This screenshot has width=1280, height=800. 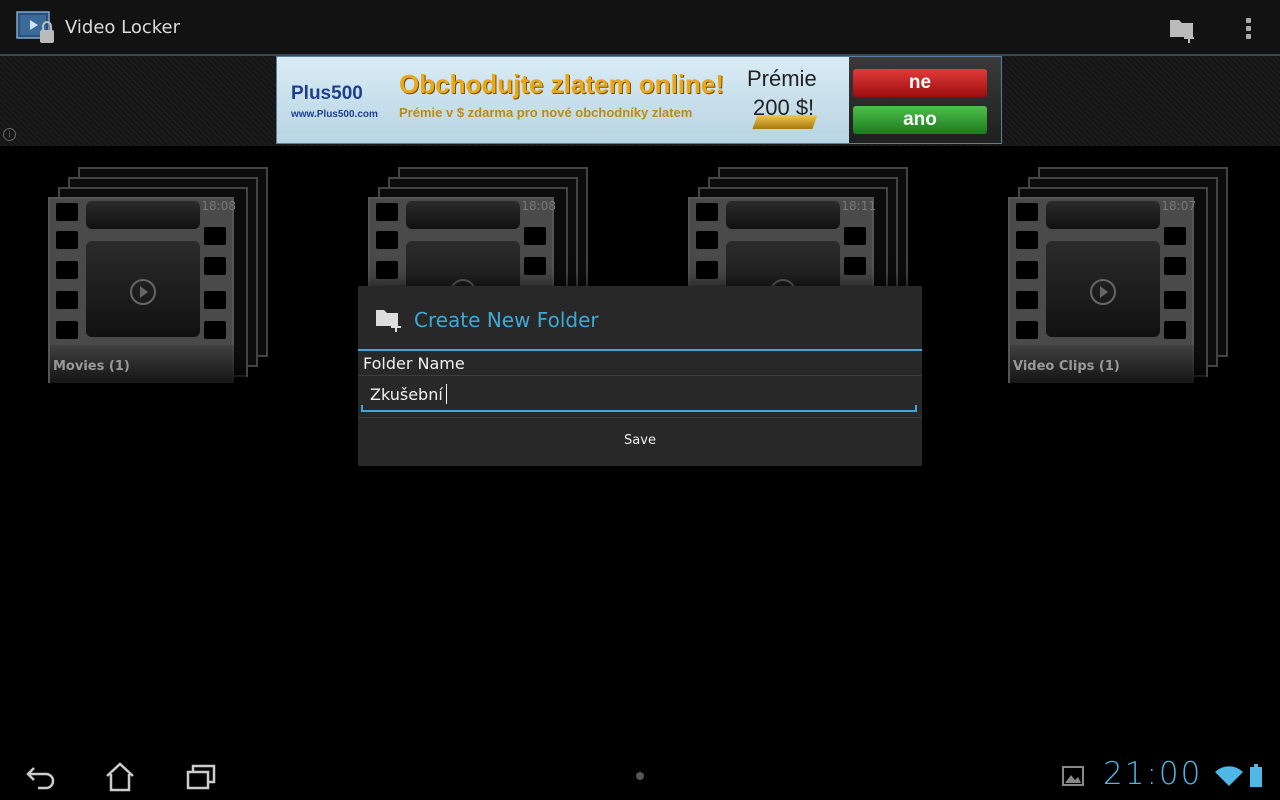 I want to click on app-title: Video Locker, so click(x=123, y=27).